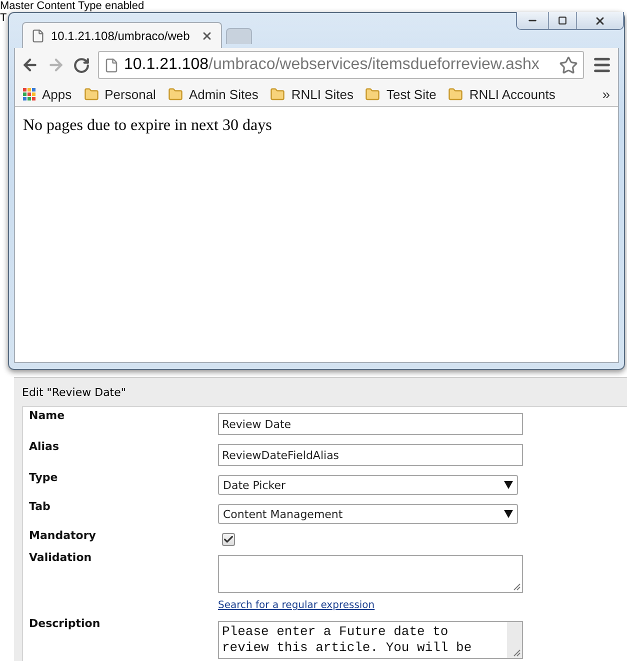 This screenshot has width=627, height=661. Describe the element at coordinates (29, 94) in the screenshot. I see `apps-grid-icon` at that location.